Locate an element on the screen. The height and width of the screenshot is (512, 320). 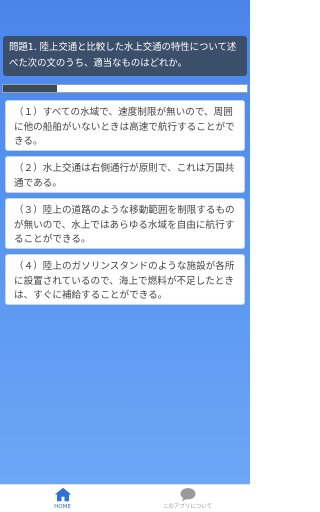
tab-about-app-label: このアプリについて is located at coordinates (187, 507).